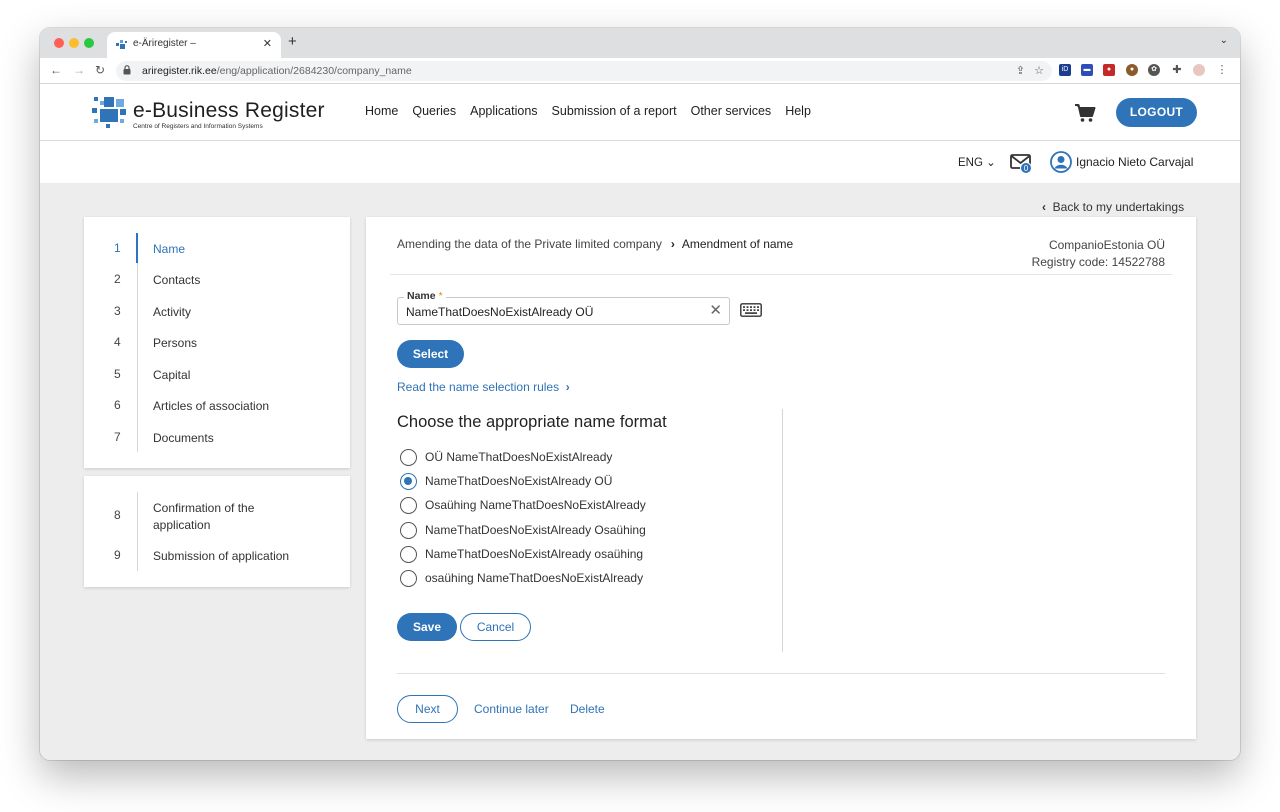 This screenshot has height=812, width=1280. What do you see at coordinates (532, 422) in the screenshot?
I see `format-section-title: Choose the appropriate name format` at bounding box center [532, 422].